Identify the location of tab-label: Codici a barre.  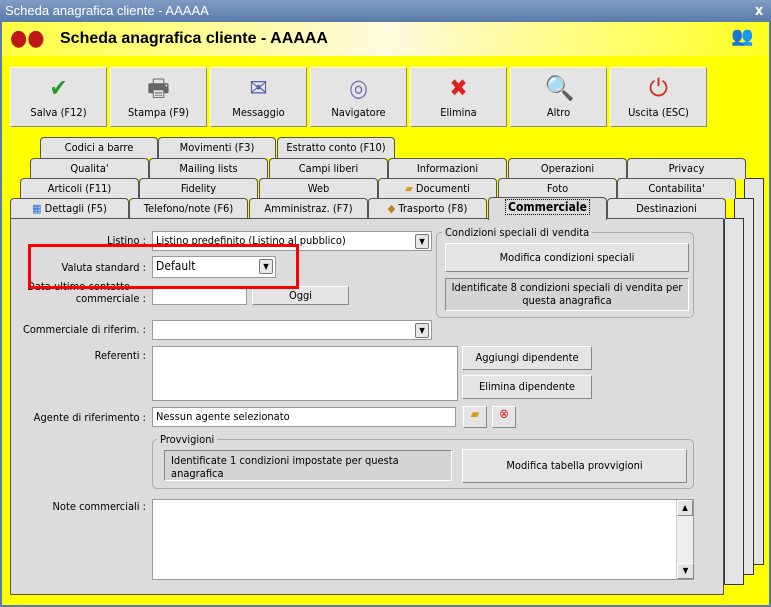
(99, 147).